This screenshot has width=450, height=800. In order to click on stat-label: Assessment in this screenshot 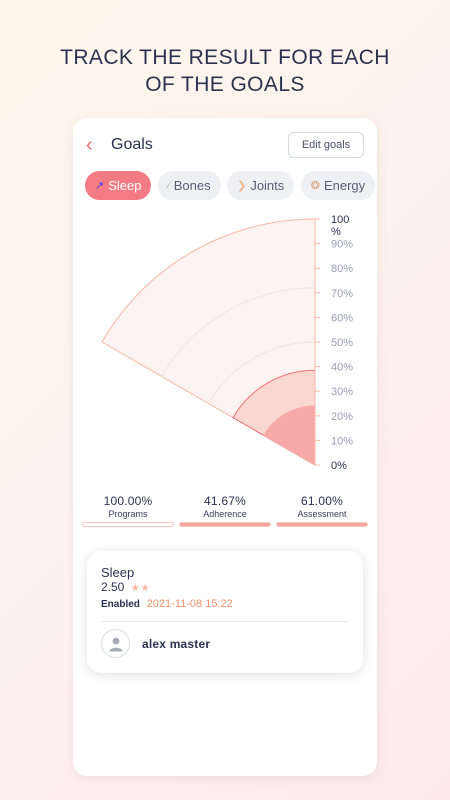, I will do `click(322, 514)`.